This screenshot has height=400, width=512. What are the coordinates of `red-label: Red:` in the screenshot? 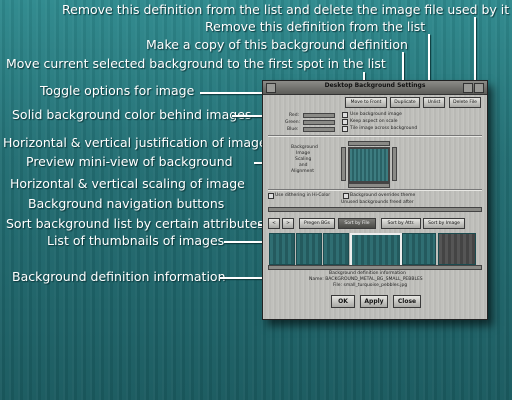 It's located at (294, 115).